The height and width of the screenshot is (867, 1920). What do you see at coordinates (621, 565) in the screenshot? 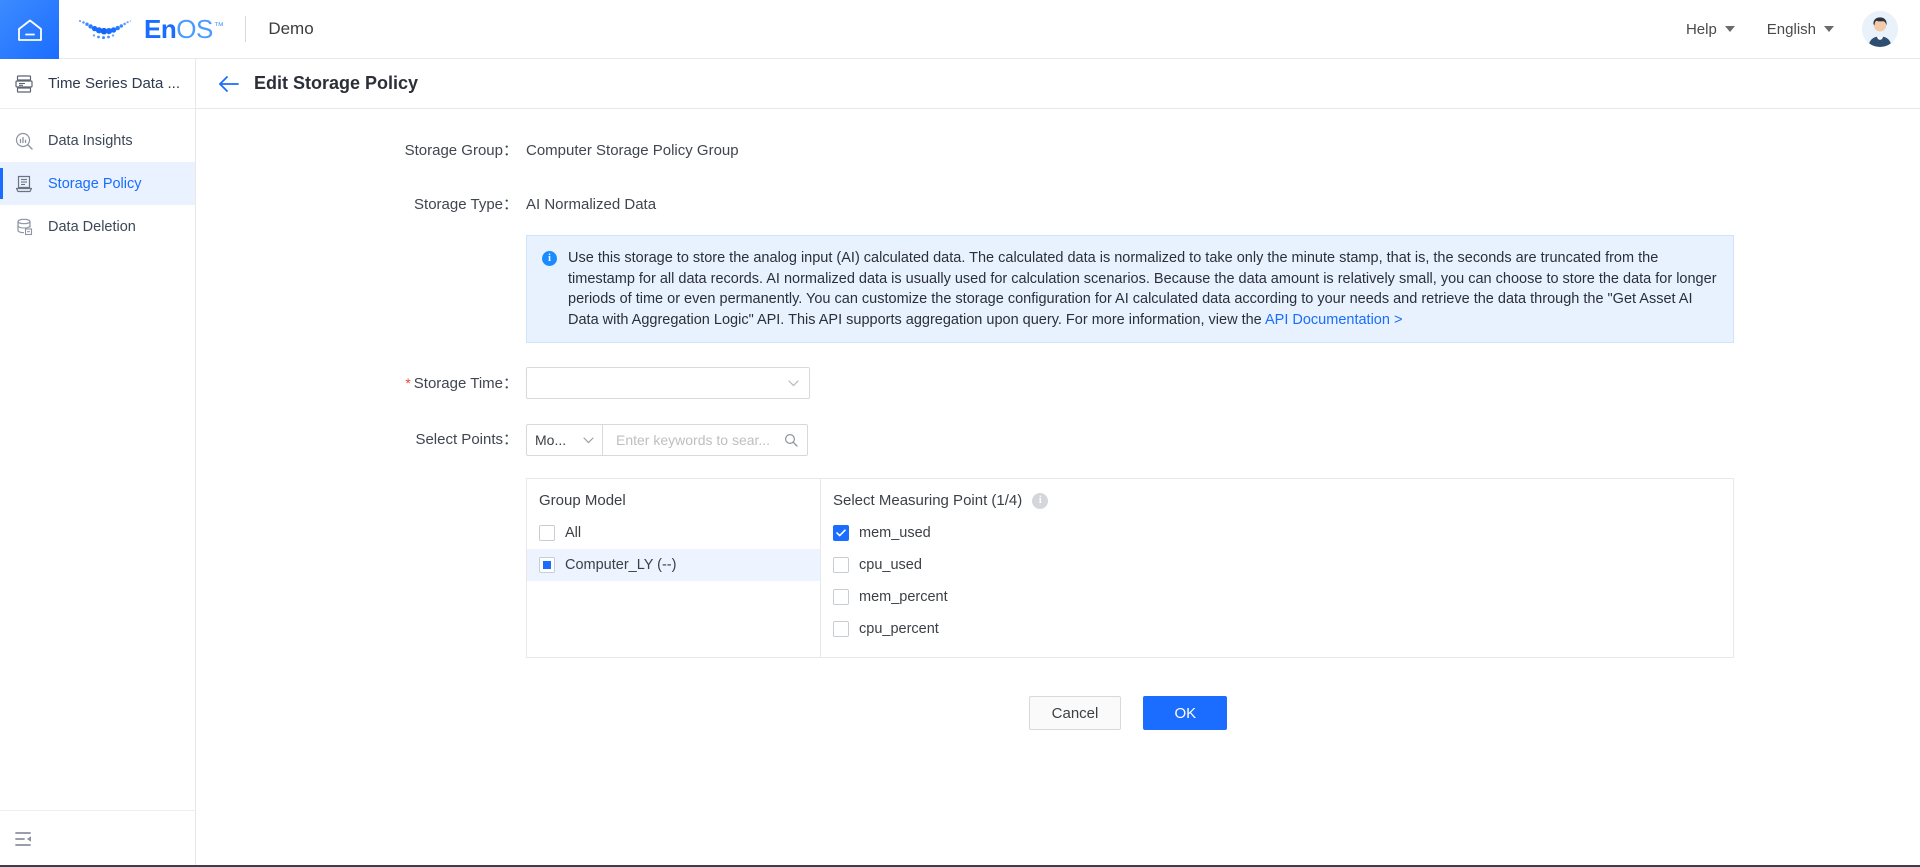
I see `group-option-label: Computer_LY (--)` at bounding box center [621, 565].